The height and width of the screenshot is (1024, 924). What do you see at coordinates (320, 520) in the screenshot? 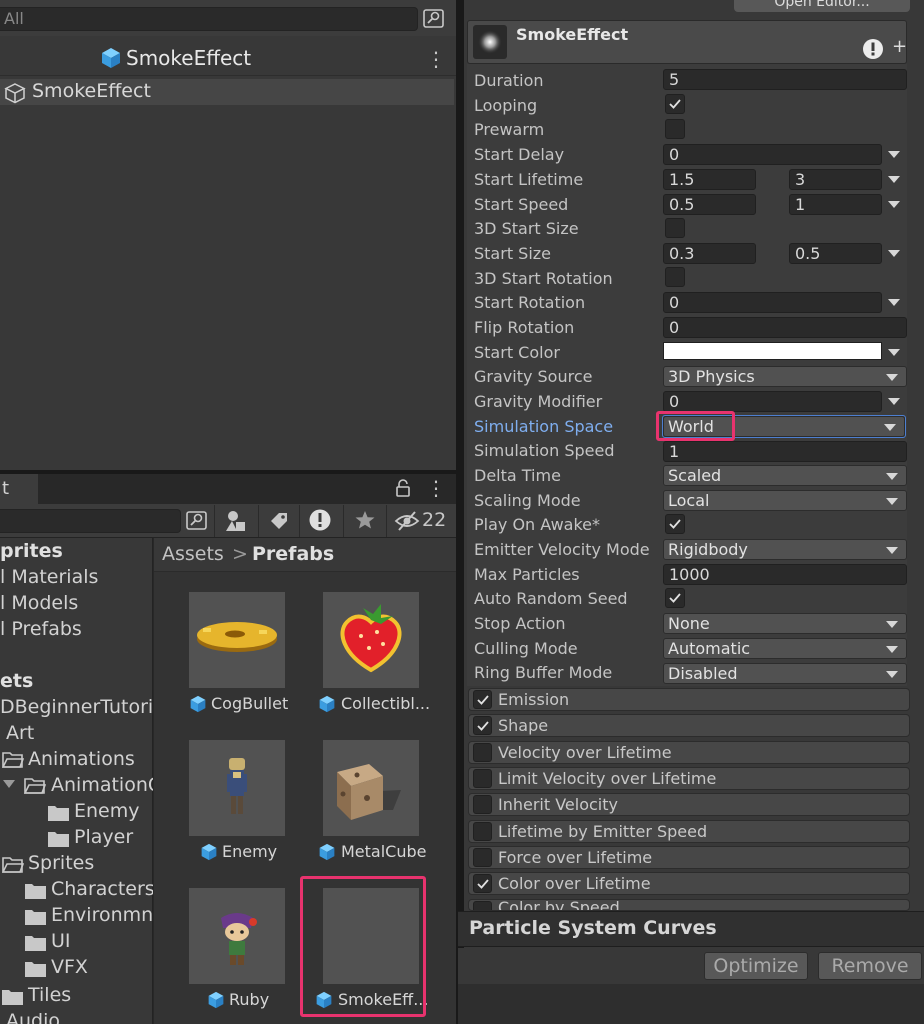
I see `warning-filter-icon` at bounding box center [320, 520].